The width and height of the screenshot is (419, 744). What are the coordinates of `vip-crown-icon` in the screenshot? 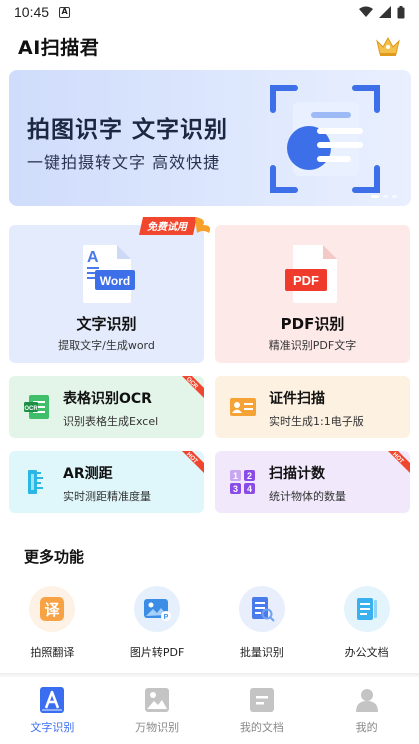 It's located at (388, 46).